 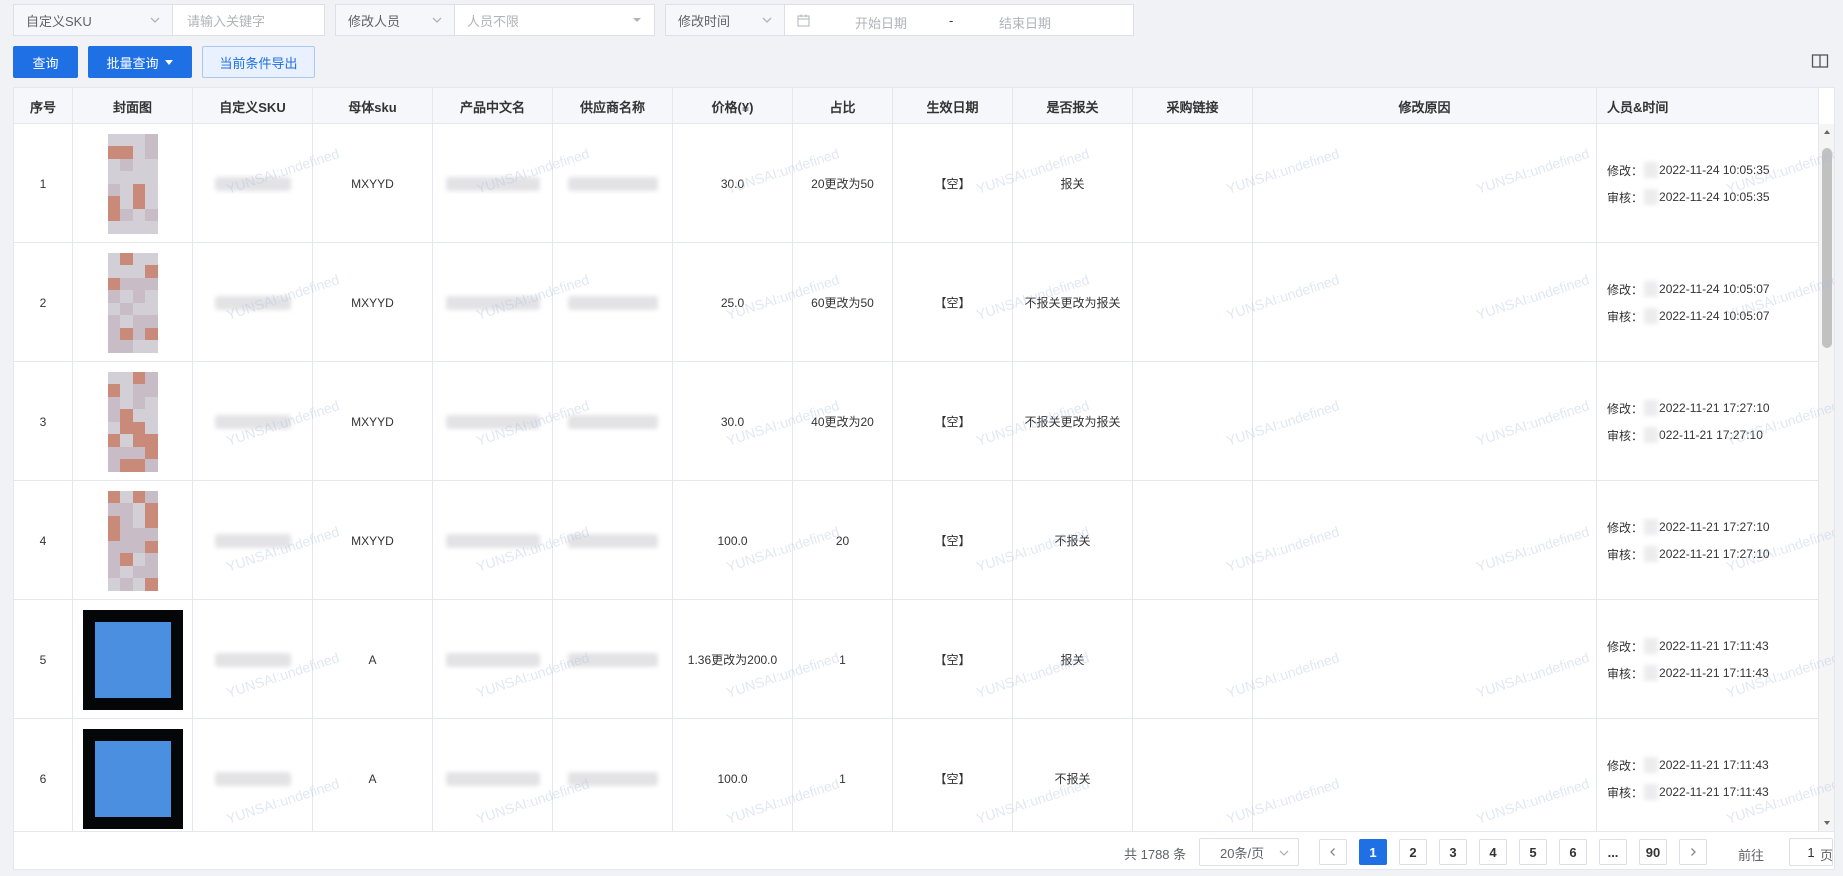 I want to click on page-button: 3, so click(x=1453, y=852).